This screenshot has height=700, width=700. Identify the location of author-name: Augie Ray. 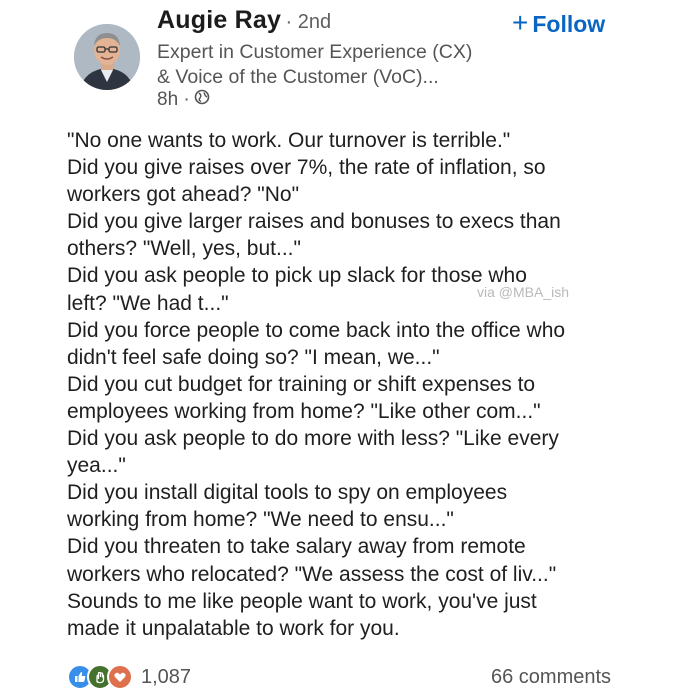
(219, 20).